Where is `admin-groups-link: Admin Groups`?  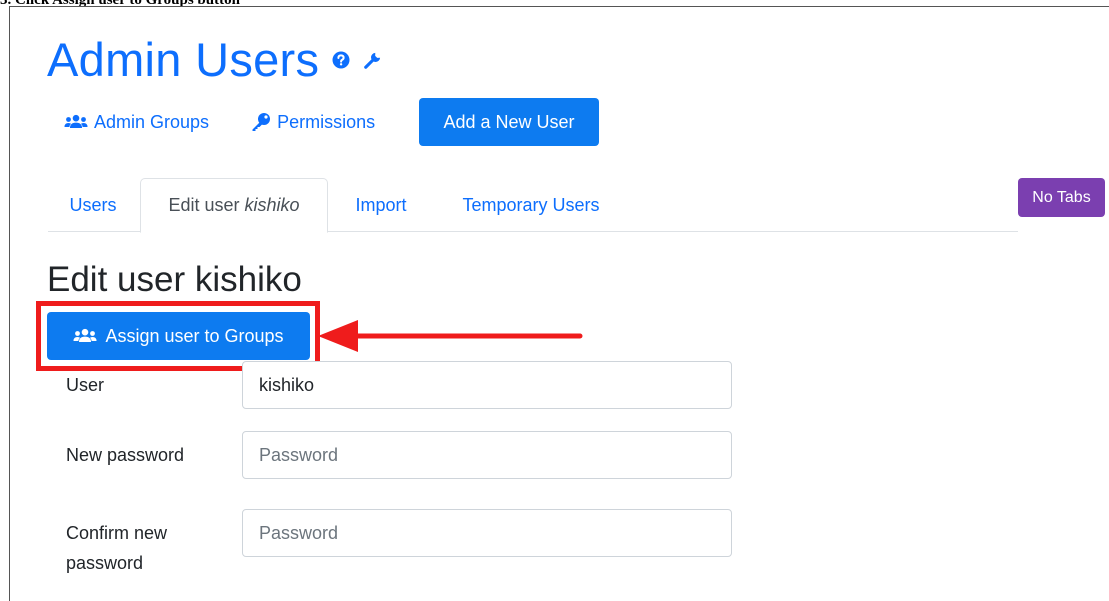 admin-groups-link: Admin Groups is located at coordinates (136, 122).